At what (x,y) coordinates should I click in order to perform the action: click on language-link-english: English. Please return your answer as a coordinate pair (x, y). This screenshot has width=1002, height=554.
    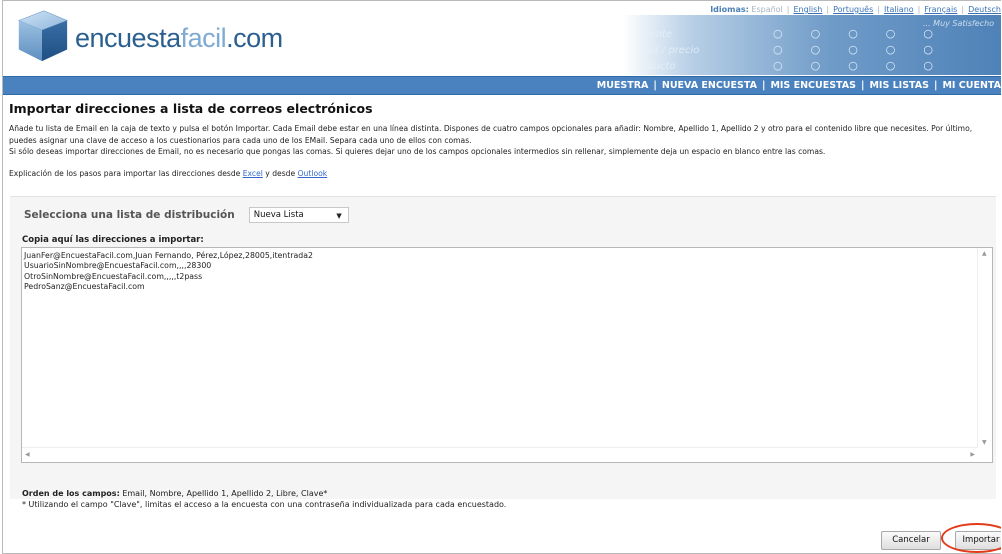
    Looking at the image, I should click on (807, 9).